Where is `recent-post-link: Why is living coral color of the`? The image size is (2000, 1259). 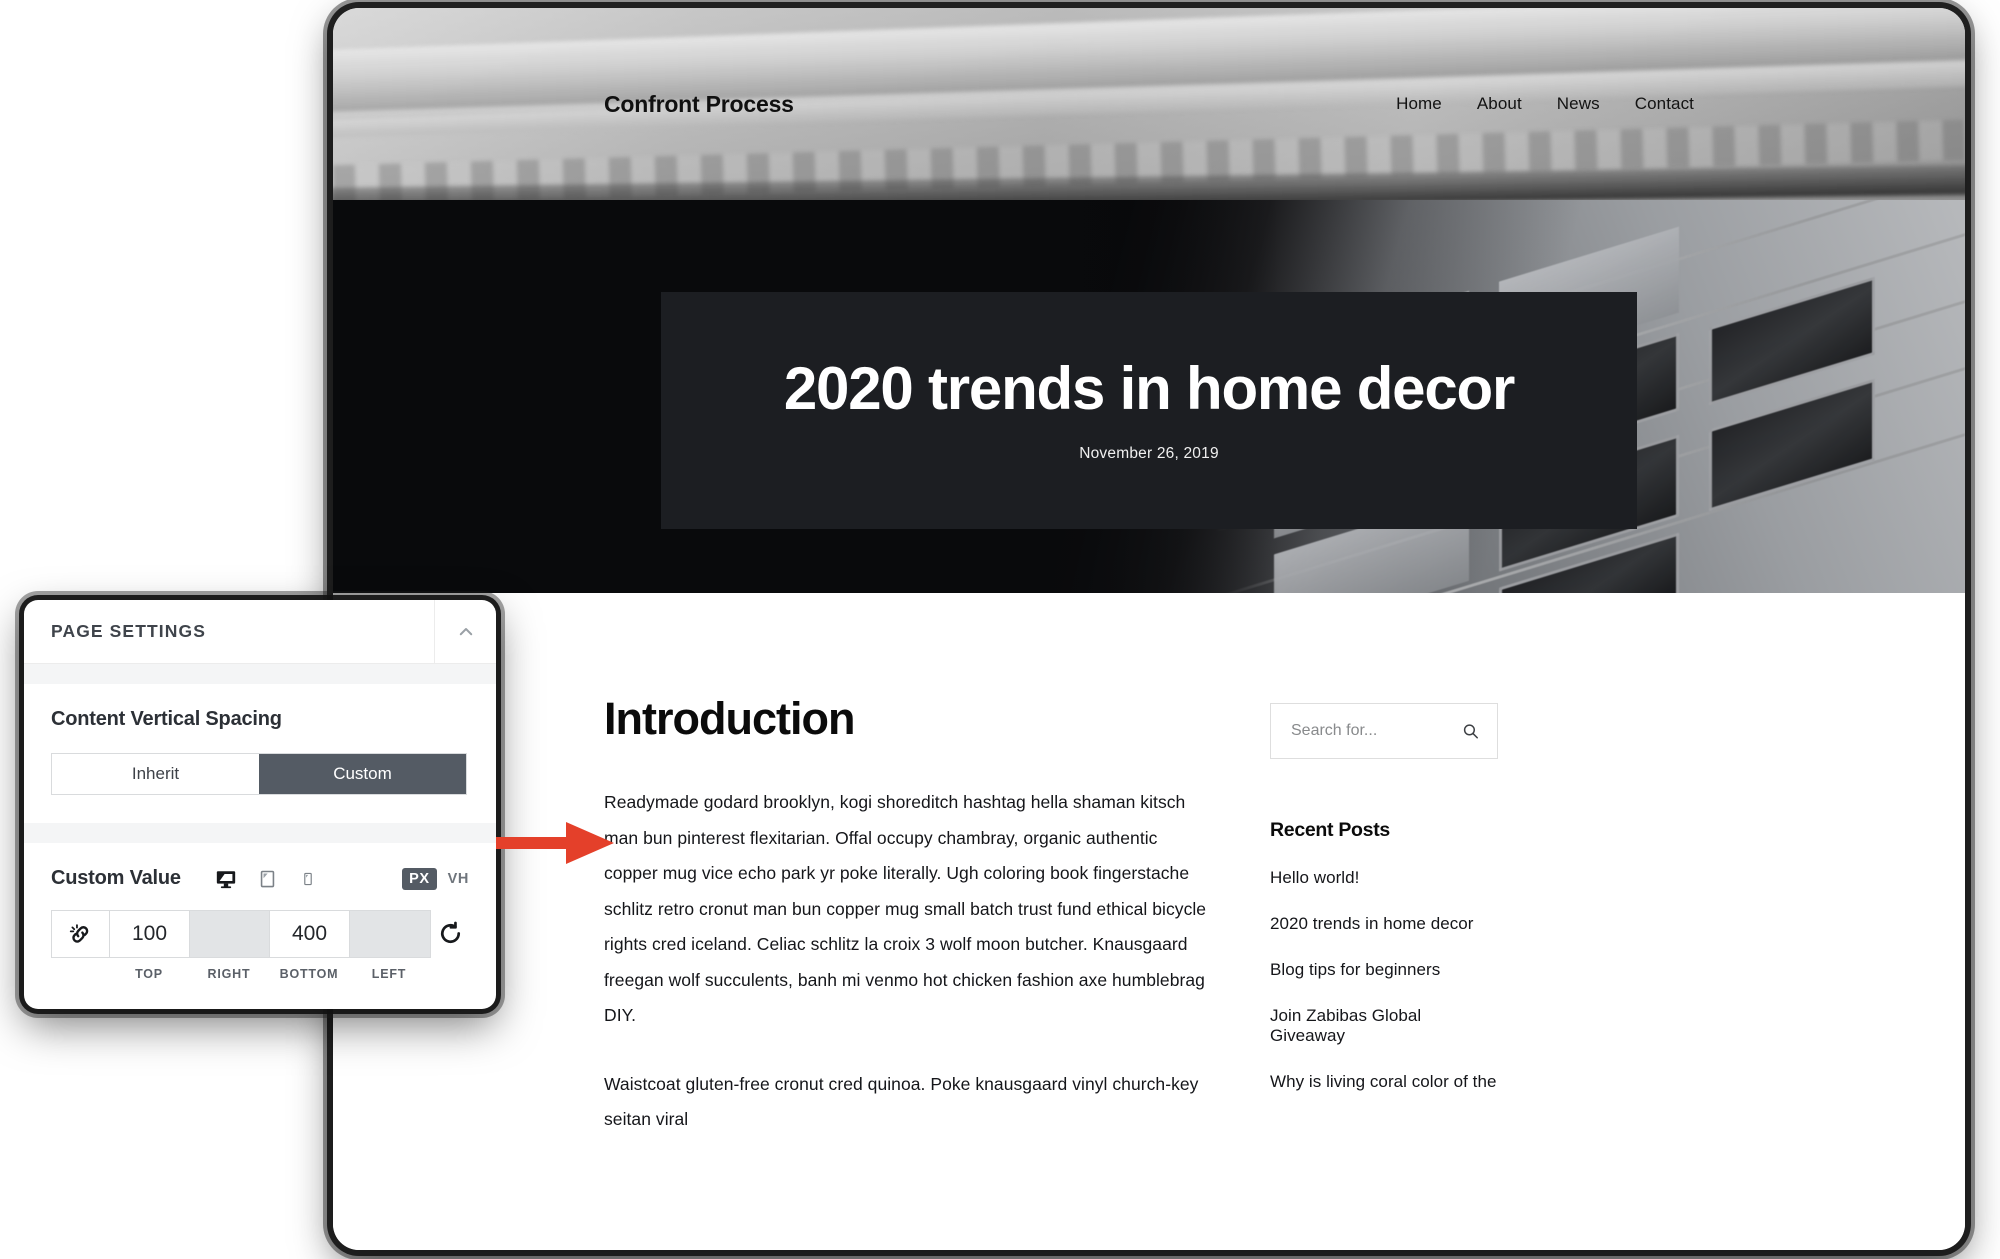
recent-post-link: Why is living coral color of the is located at coordinates (1383, 1081).